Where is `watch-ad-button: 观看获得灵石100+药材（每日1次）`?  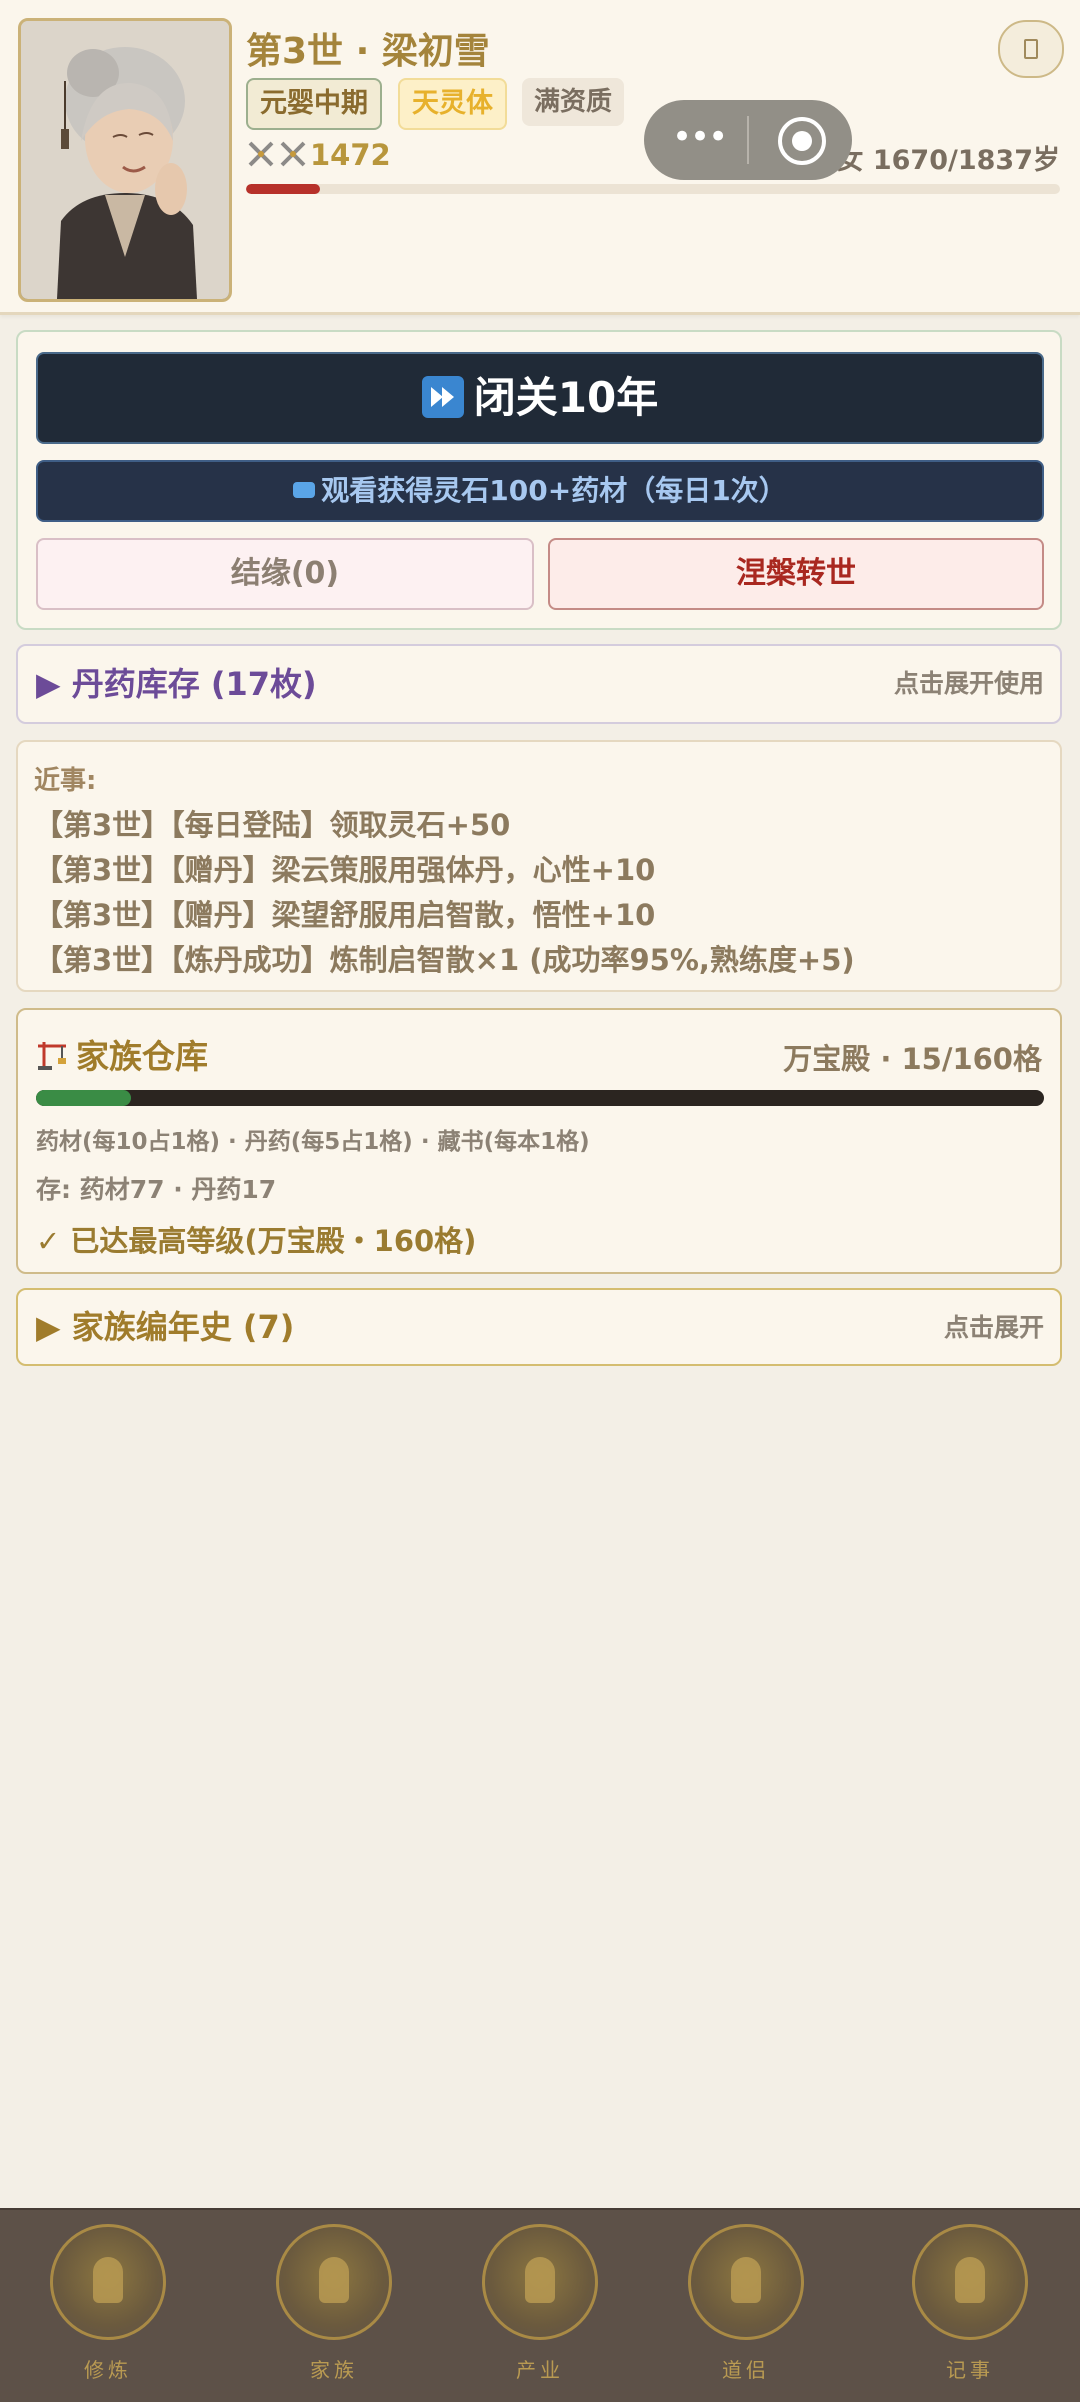 watch-ad-button: 观看获得灵石100+药材（每日1次） is located at coordinates (540, 491).